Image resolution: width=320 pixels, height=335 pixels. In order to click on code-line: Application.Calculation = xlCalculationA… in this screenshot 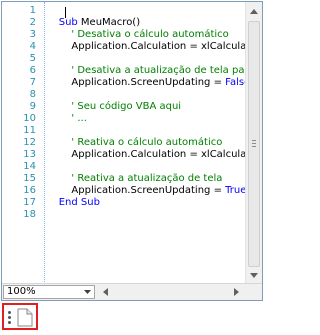, I will do `click(158, 154)`.